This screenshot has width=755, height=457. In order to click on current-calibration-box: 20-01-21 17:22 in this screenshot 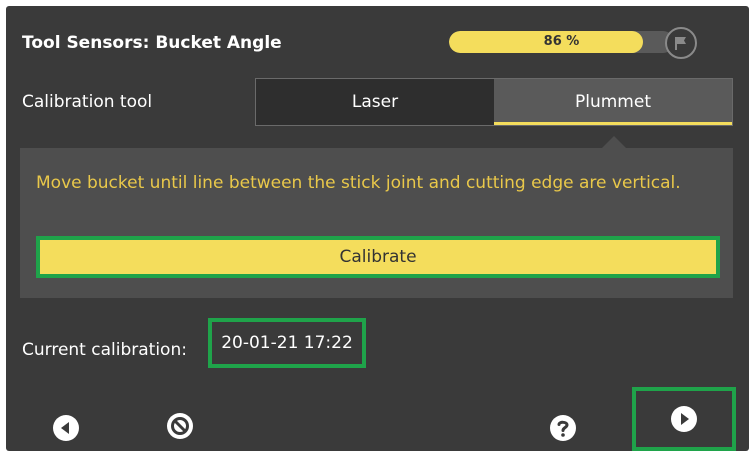, I will do `click(287, 343)`.